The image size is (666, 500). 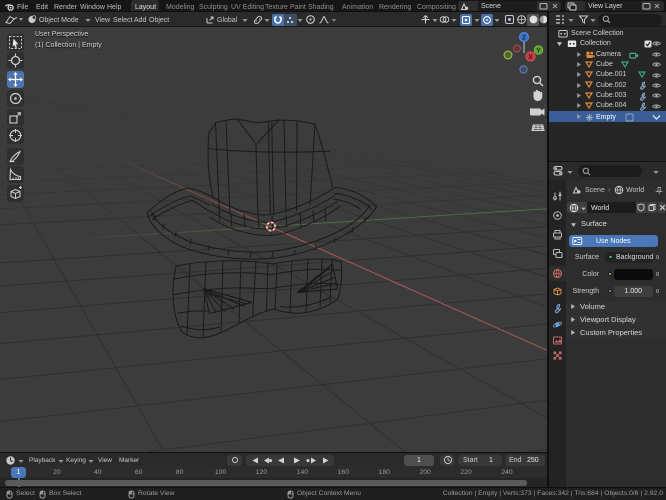 What do you see at coordinates (524, 38) in the screenshot?
I see `svg-text: Z` at bounding box center [524, 38].